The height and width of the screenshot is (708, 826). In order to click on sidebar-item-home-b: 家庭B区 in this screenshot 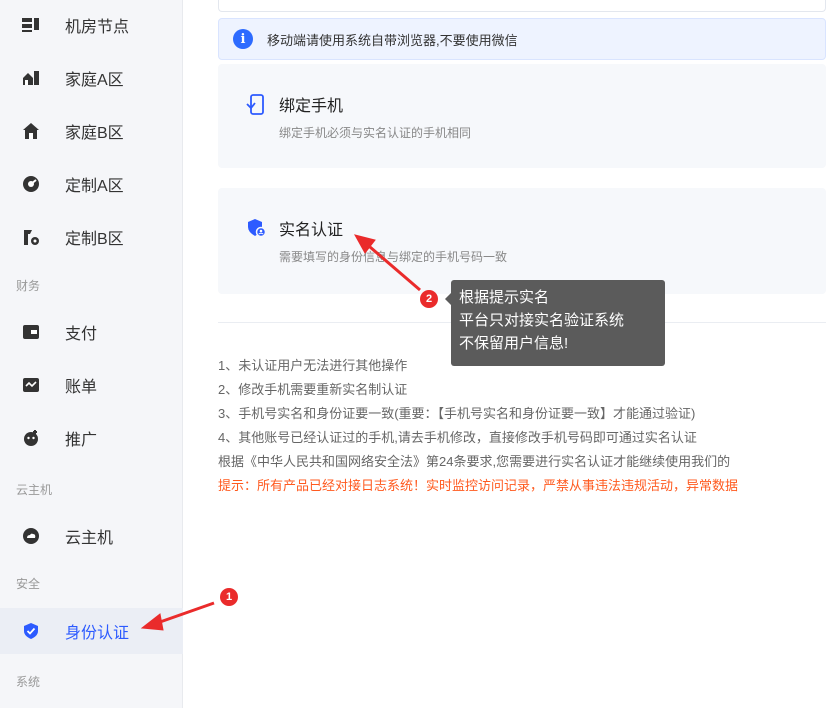, I will do `click(91, 131)`.